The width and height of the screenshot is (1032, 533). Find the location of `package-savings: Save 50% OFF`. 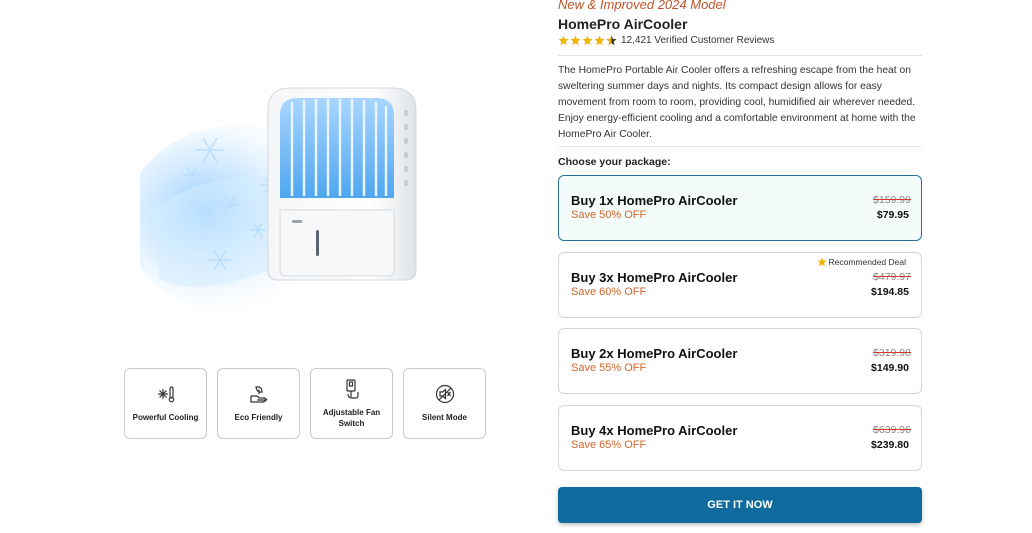

package-savings: Save 50% OFF is located at coordinates (609, 215).